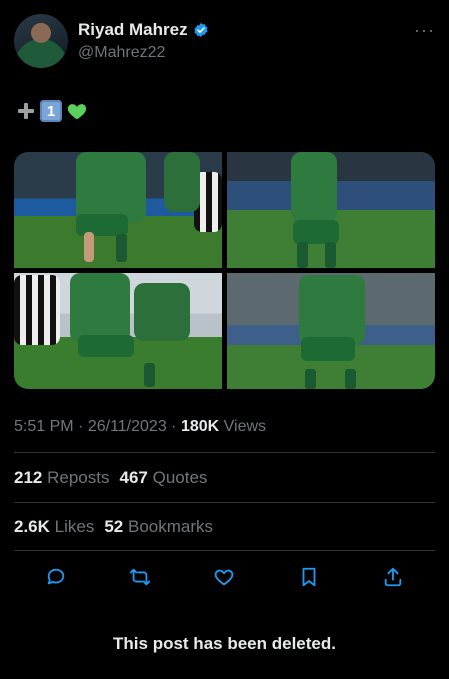 The width and height of the screenshot is (449, 679). What do you see at coordinates (140, 577) in the screenshot?
I see `repost-icon` at bounding box center [140, 577].